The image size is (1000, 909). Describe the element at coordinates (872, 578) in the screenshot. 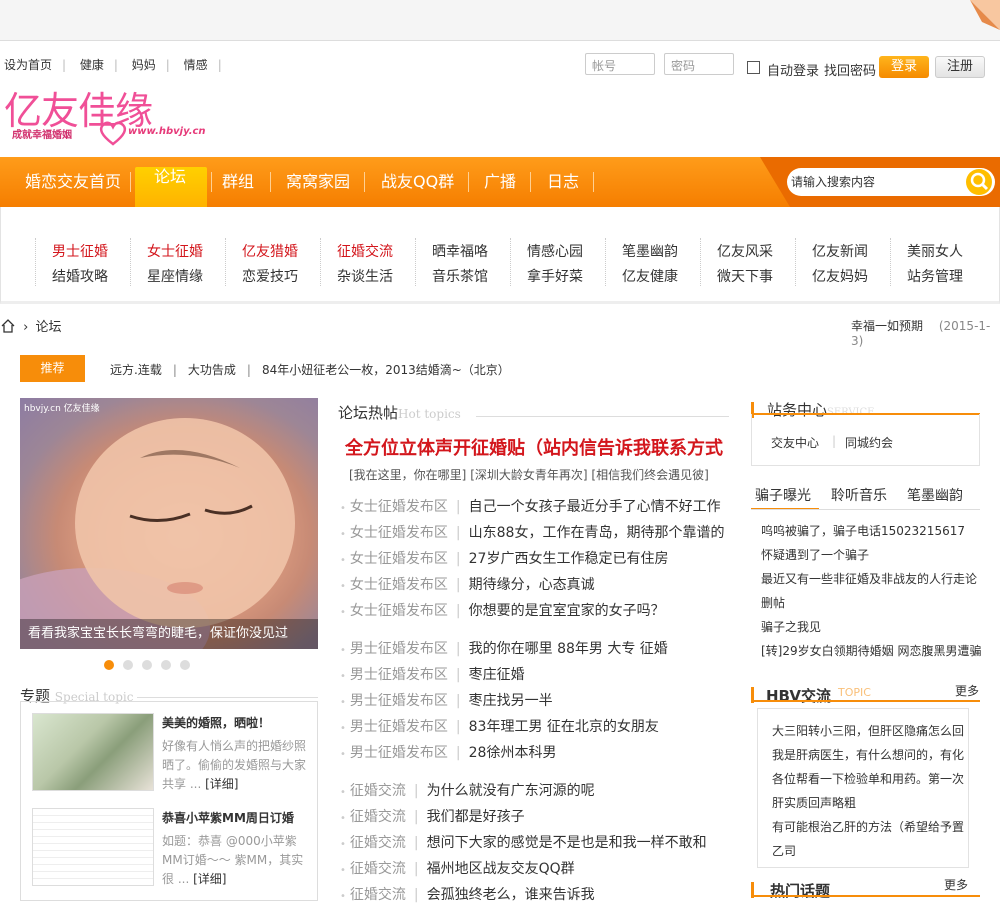

I see `tab-list-item: 最近又有一些非征婚及非战友的人行走论` at that location.